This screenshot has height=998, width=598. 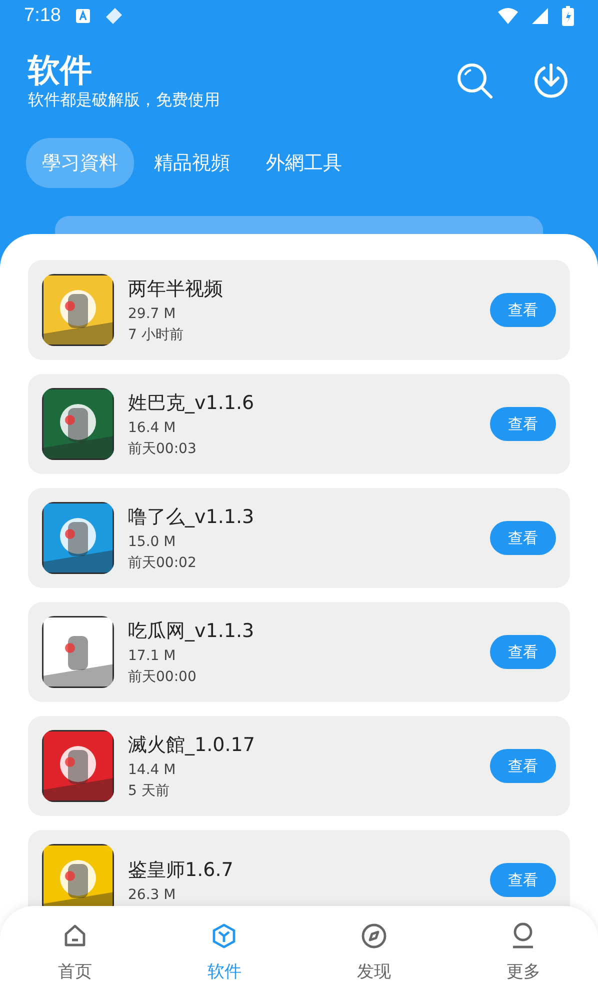 What do you see at coordinates (181, 870) in the screenshot?
I see `app-name: 鉴皇师1.6.7` at bounding box center [181, 870].